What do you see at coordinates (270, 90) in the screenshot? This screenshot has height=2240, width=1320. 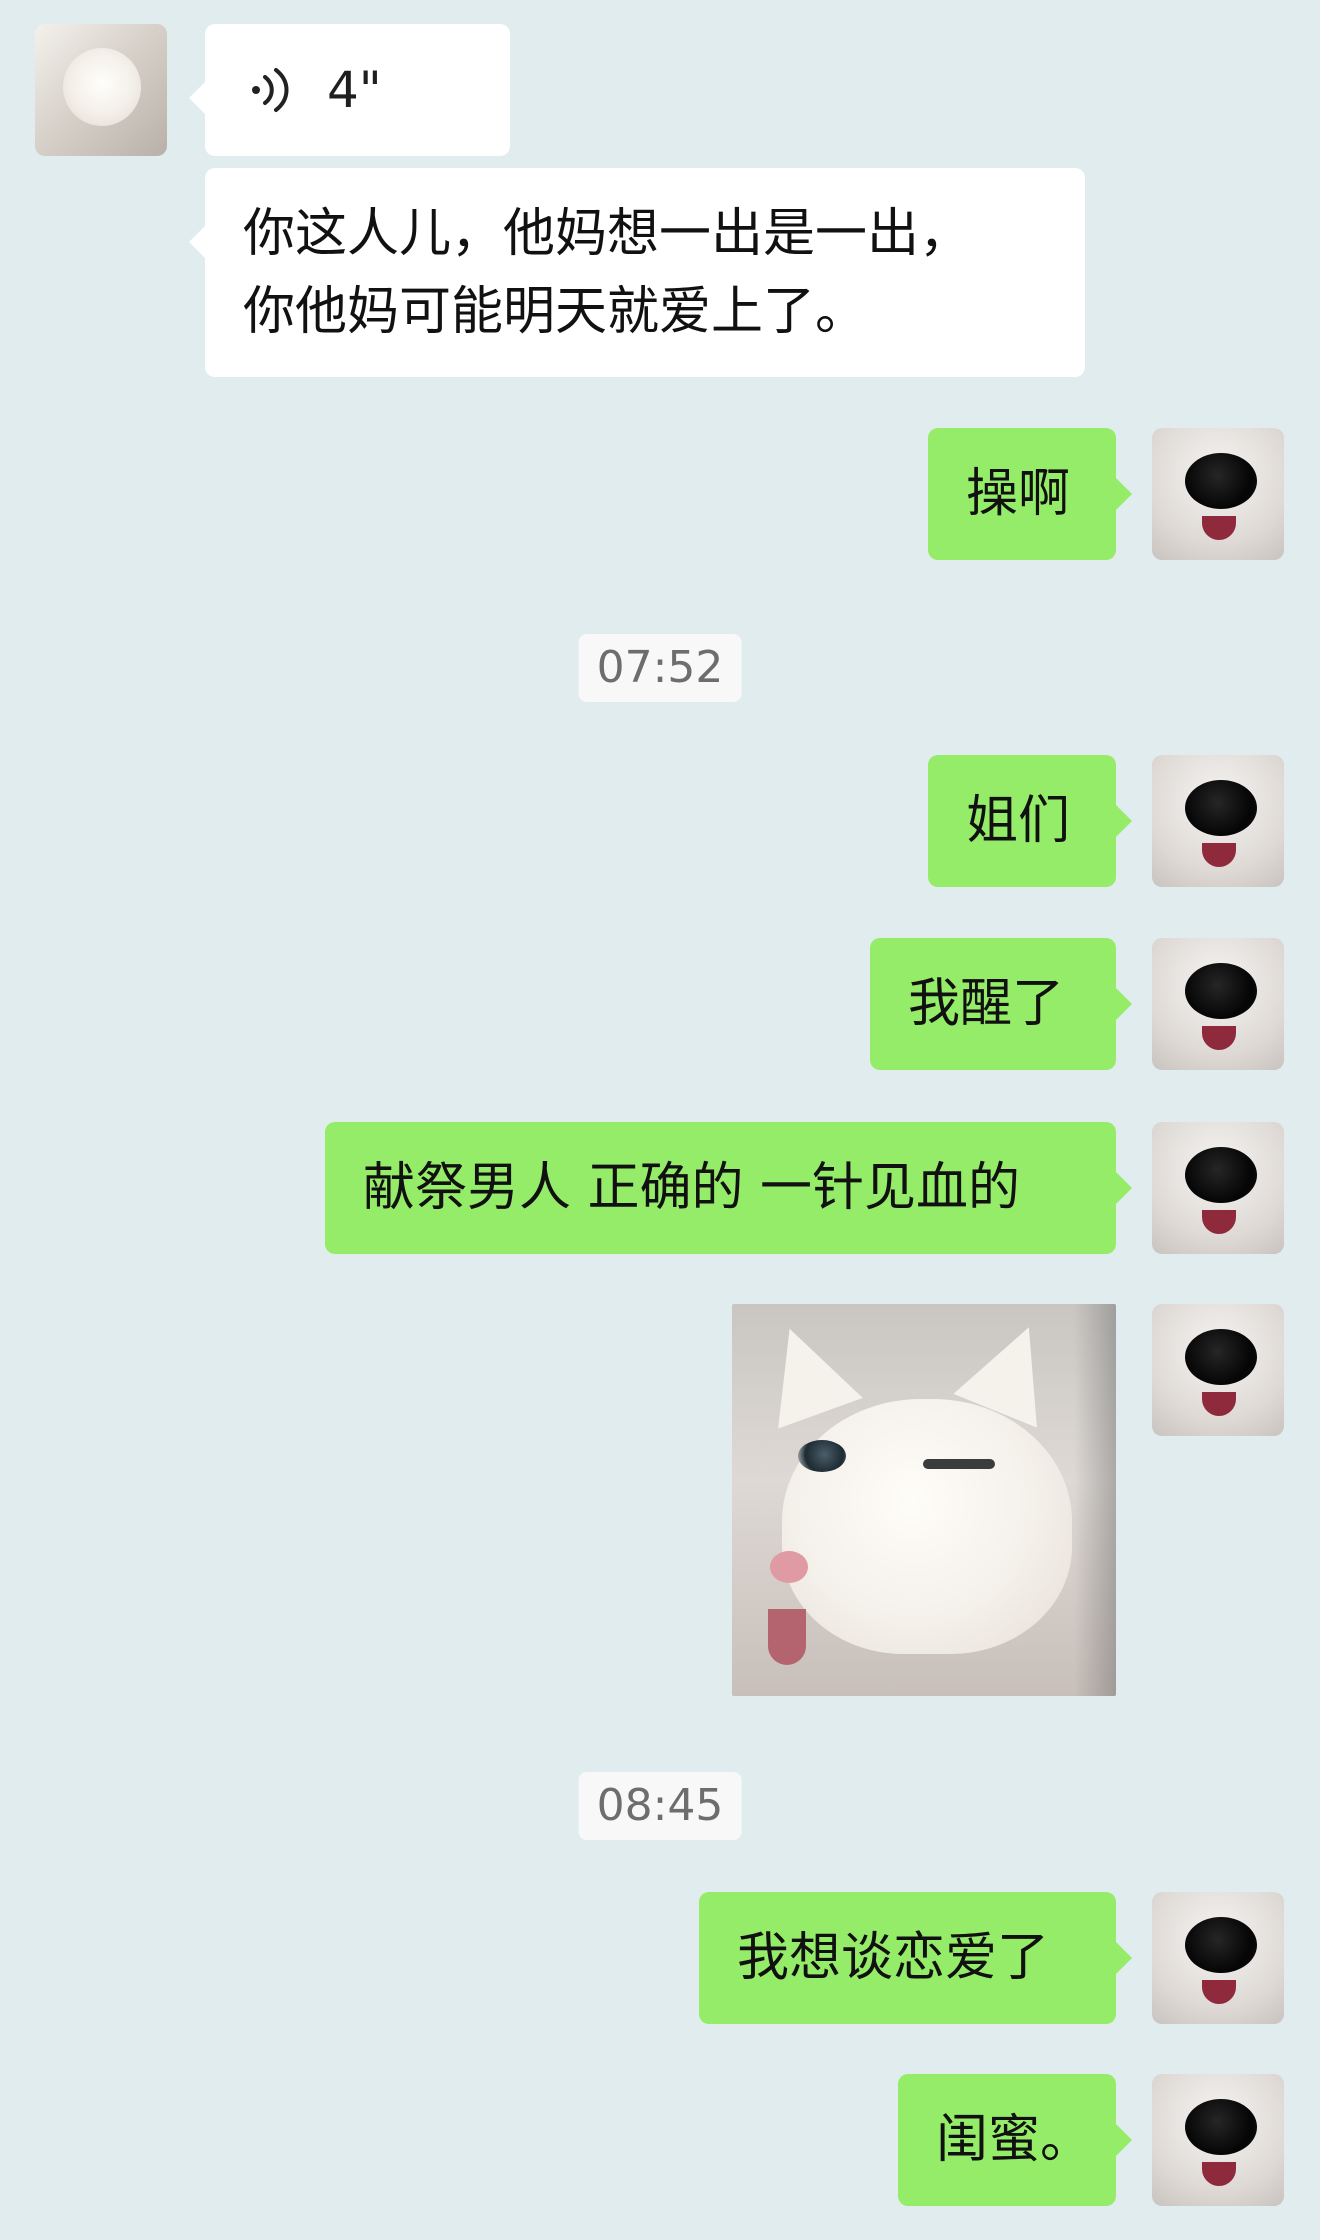 I see `voice-message-icon` at bounding box center [270, 90].